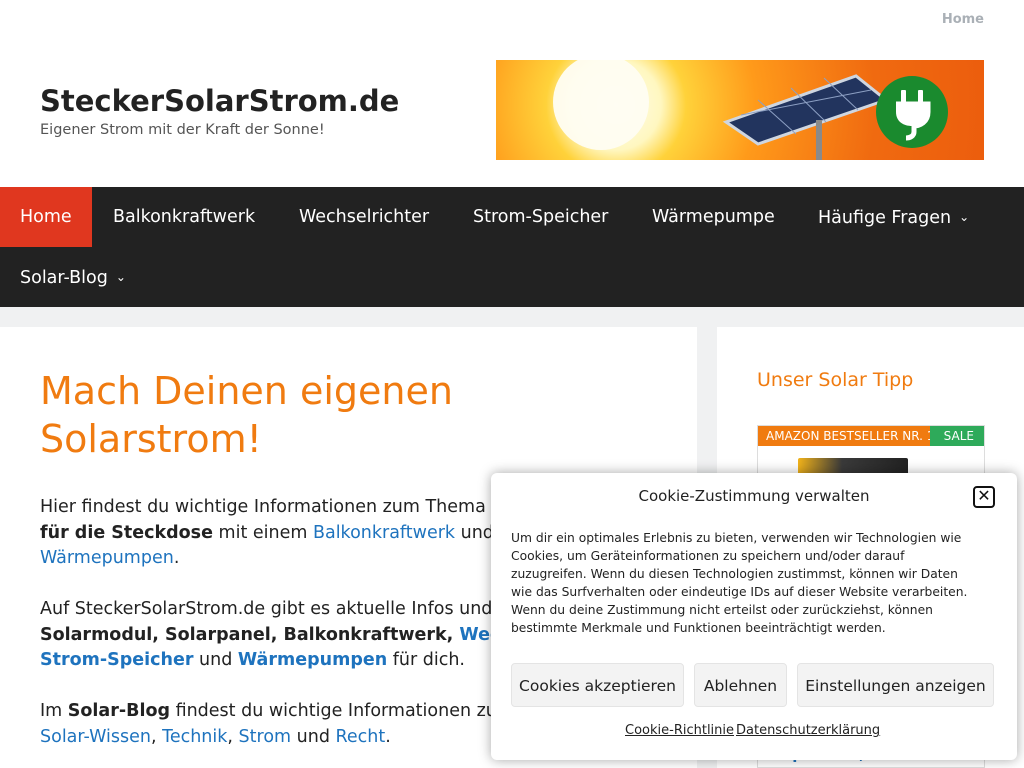  Describe the element at coordinates (740, 685) in the screenshot. I see `deny-cookies-button: Ablehnen` at that location.